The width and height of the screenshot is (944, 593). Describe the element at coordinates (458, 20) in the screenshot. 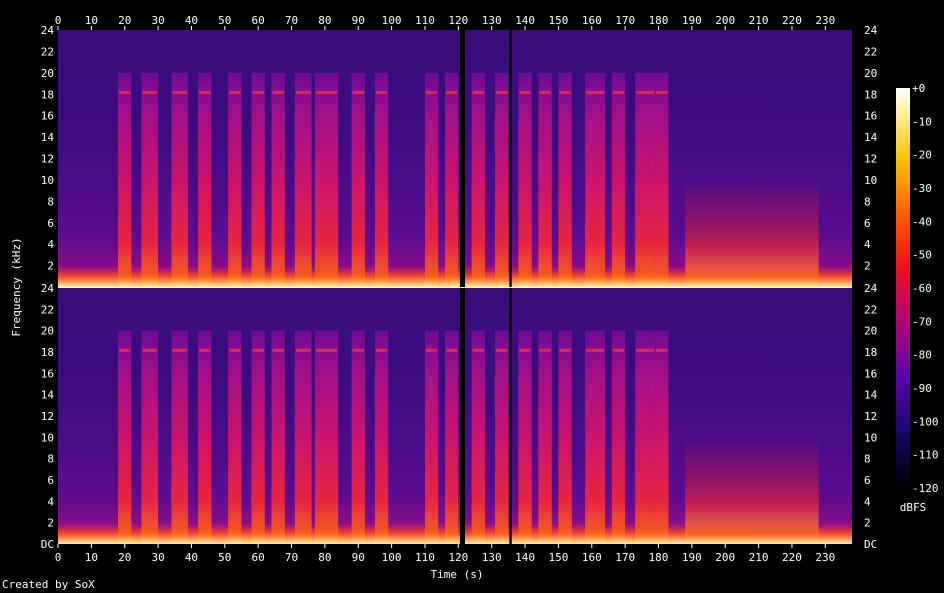

I see `x-tick-label-top: 120` at that location.